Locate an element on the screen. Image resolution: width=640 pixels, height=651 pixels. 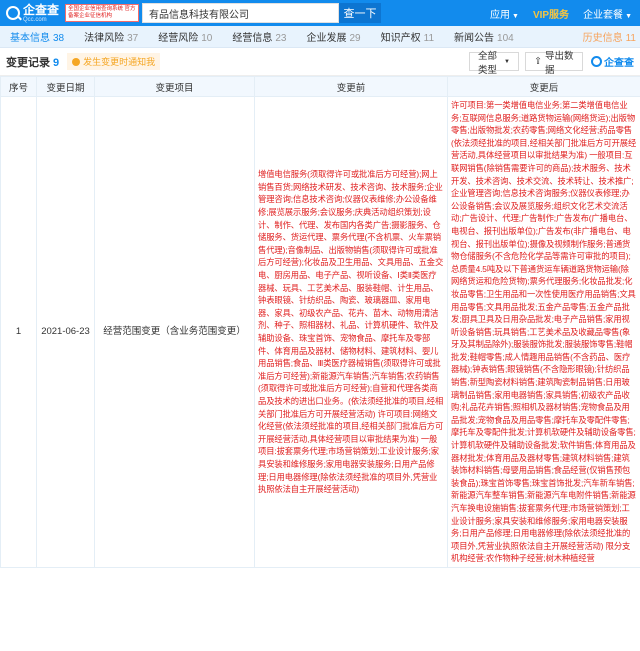
logo-name: 企查查 is located at coordinates (41, 9).